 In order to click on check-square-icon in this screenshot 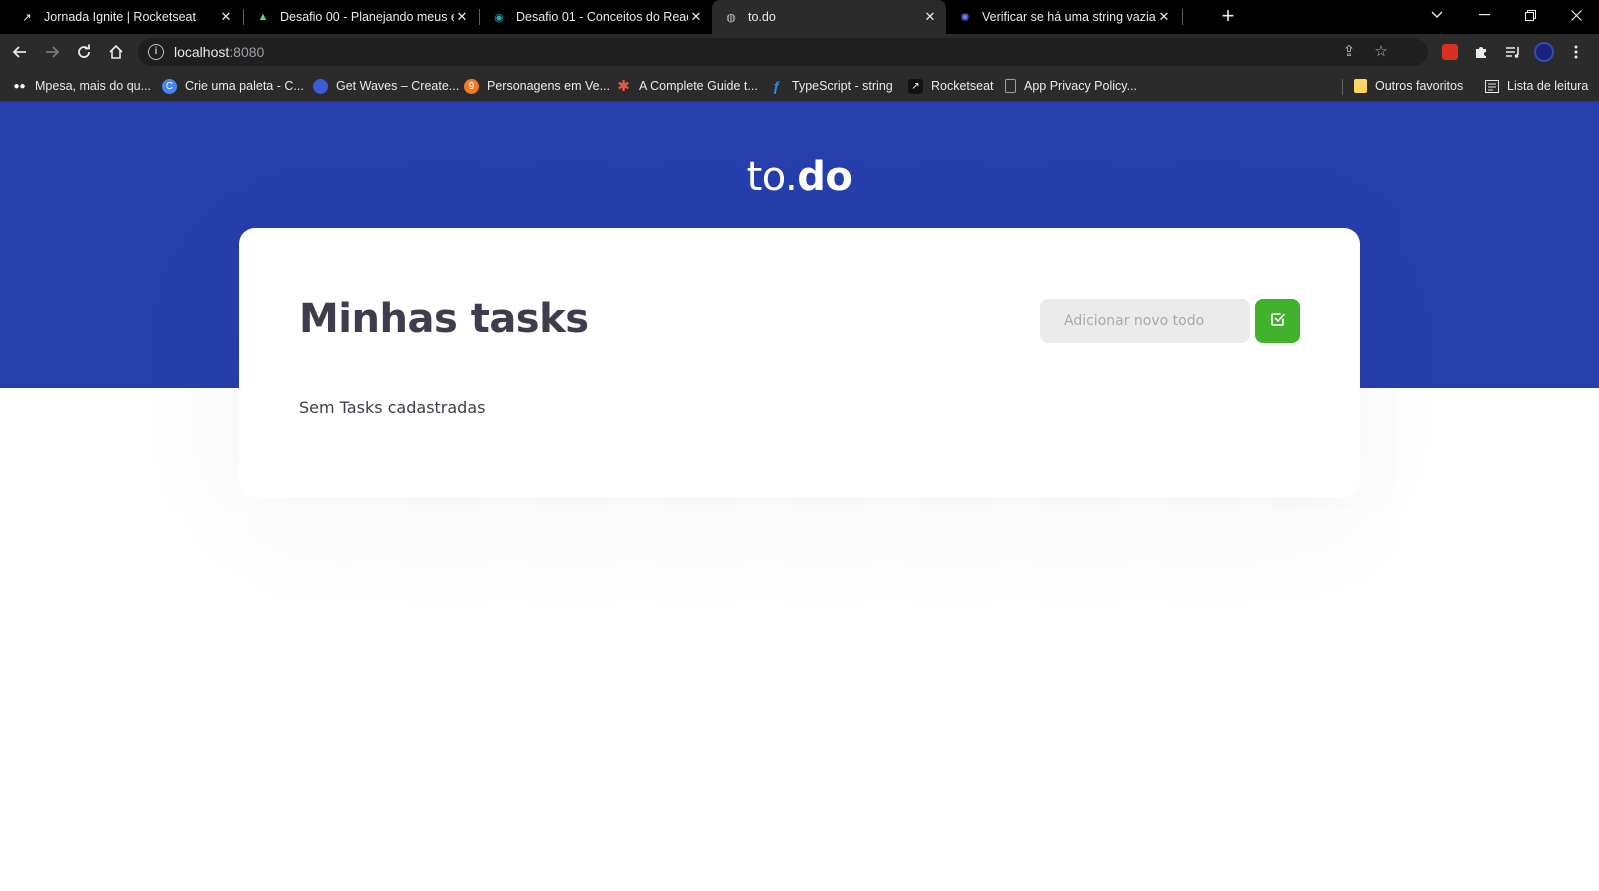, I will do `click(1277, 321)`.